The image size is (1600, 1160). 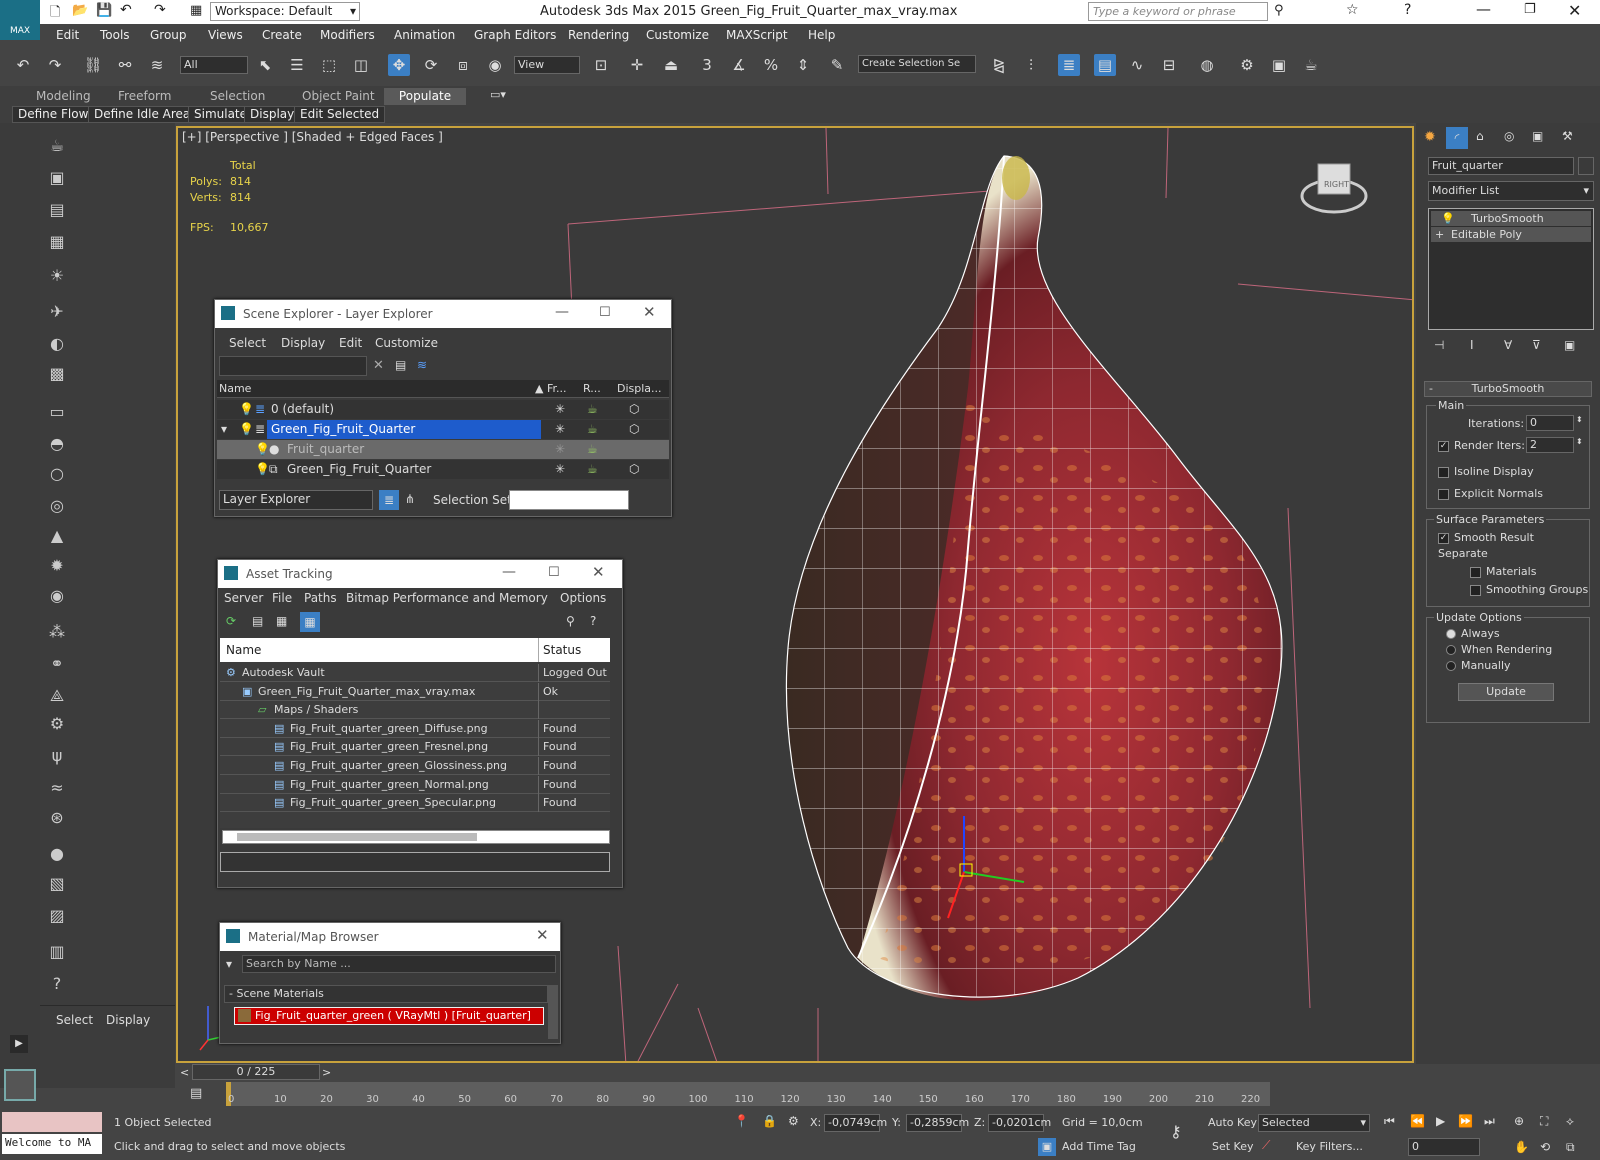 What do you see at coordinates (115, 35) in the screenshot?
I see `menu-tools: Tools` at bounding box center [115, 35].